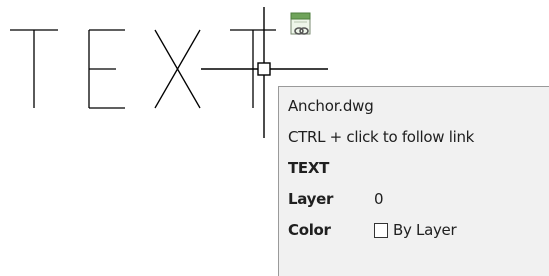 This screenshot has width=549, height=276. What do you see at coordinates (379, 199) in the screenshot?
I see `property-value: 0` at bounding box center [379, 199].